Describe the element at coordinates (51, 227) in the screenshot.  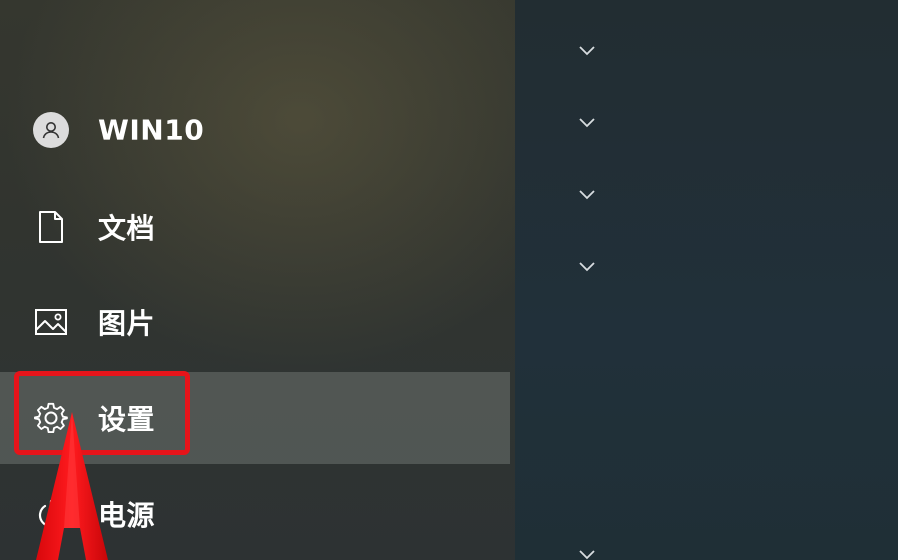
I see `document-icon` at that location.